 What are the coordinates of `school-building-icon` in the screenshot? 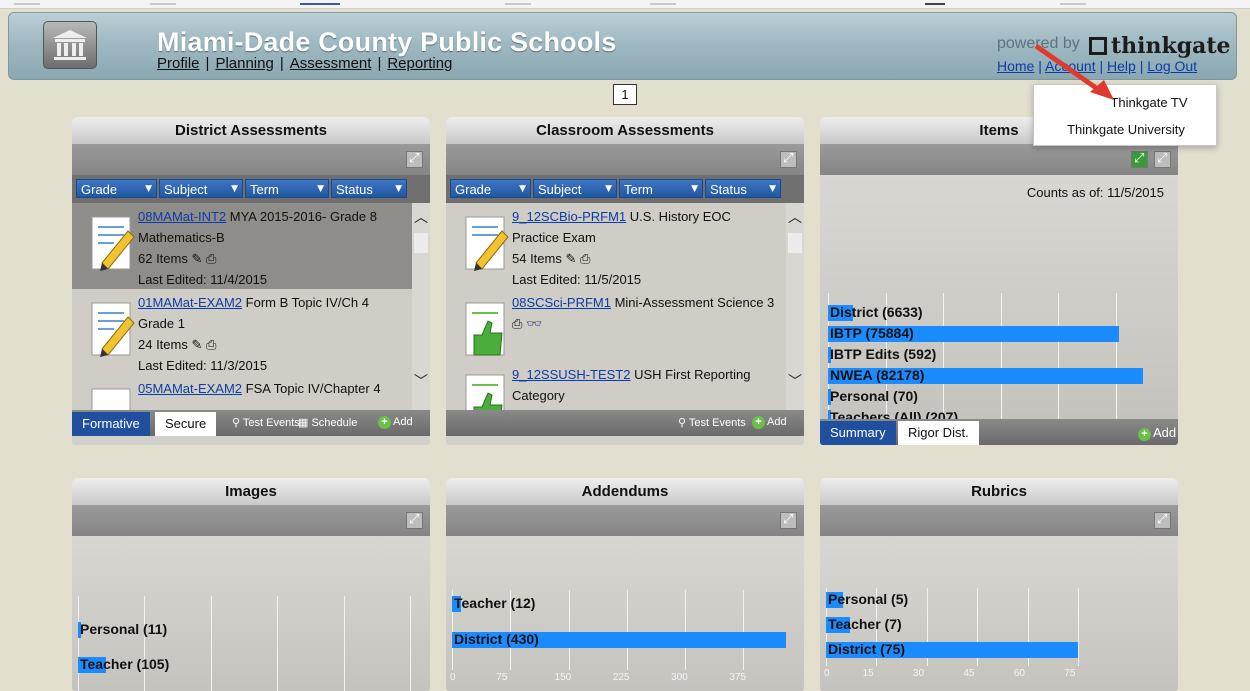 It's located at (70, 45).